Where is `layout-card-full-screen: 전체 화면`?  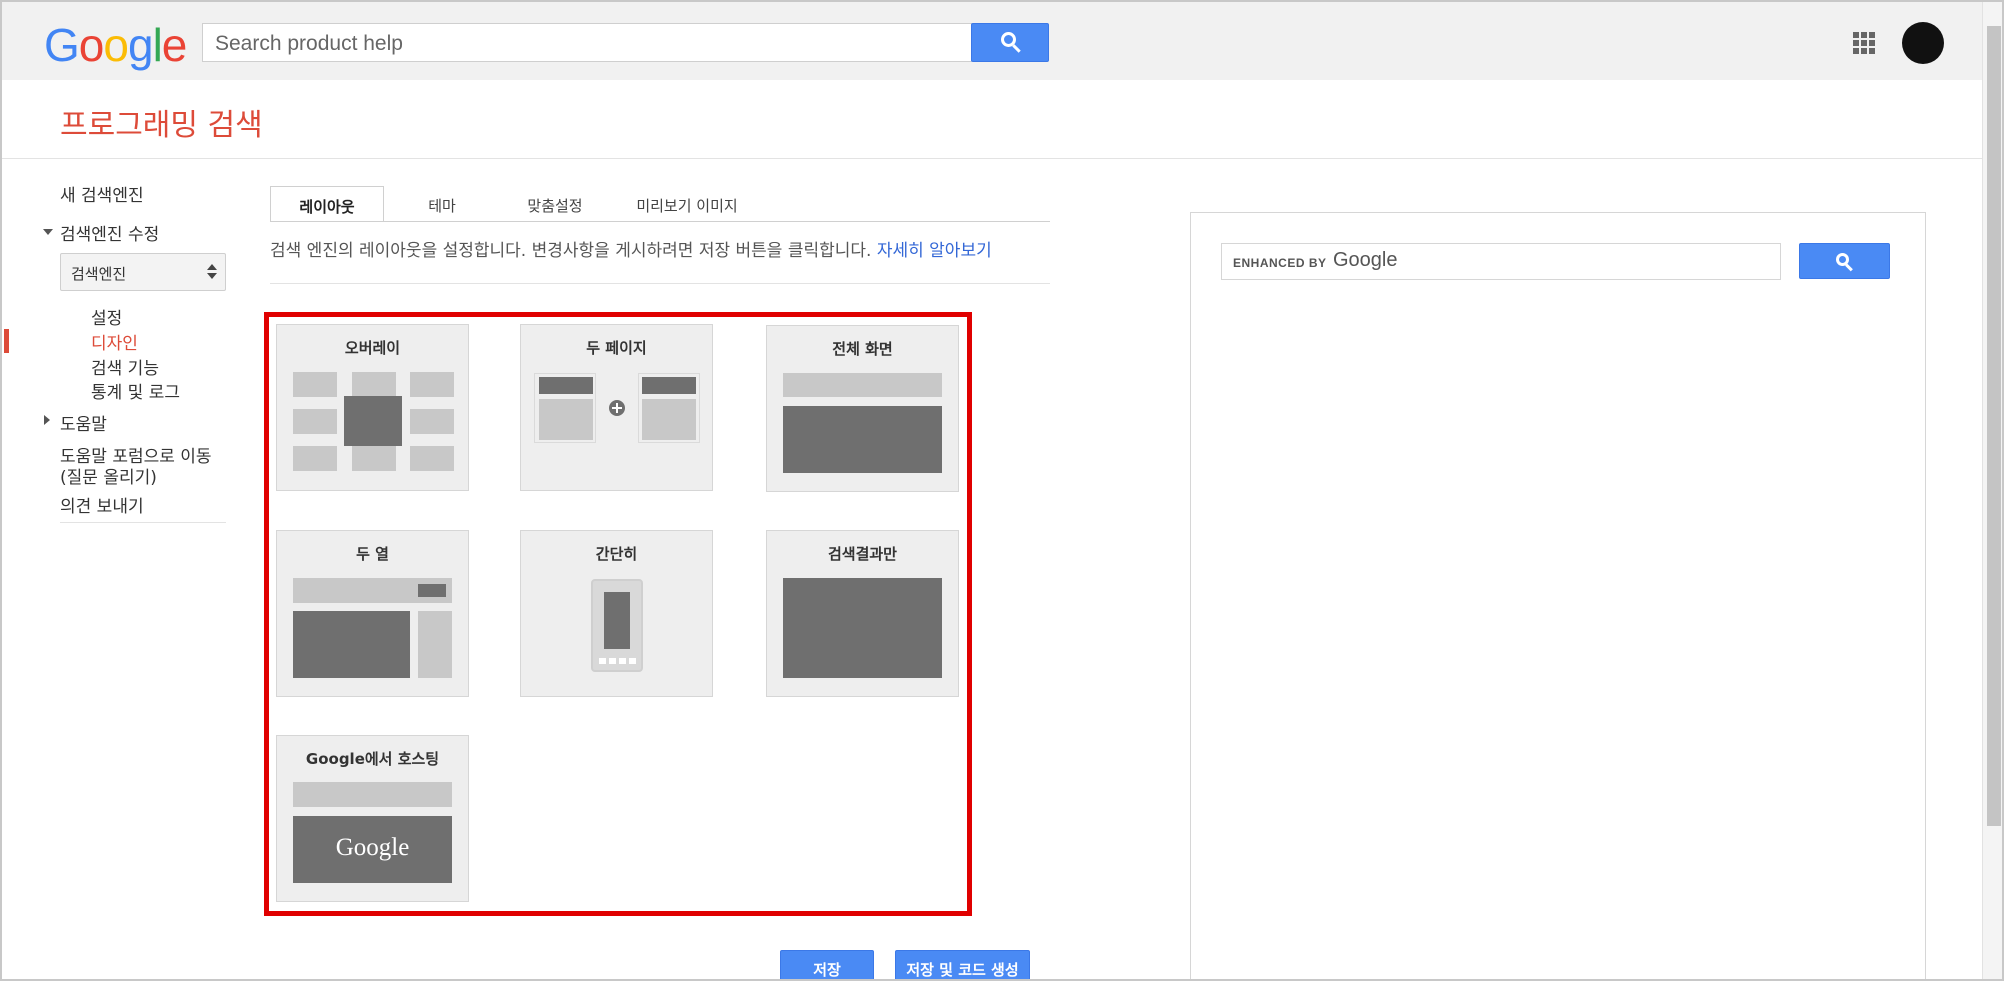
layout-card-full-screen: 전체 화면 is located at coordinates (862, 408).